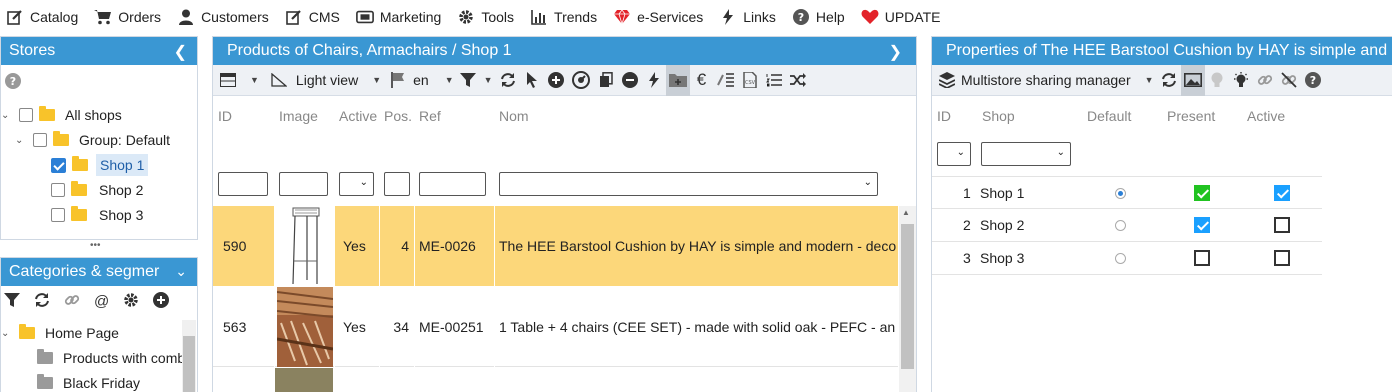  What do you see at coordinates (630, 80) in the screenshot?
I see `remove-icon` at bounding box center [630, 80].